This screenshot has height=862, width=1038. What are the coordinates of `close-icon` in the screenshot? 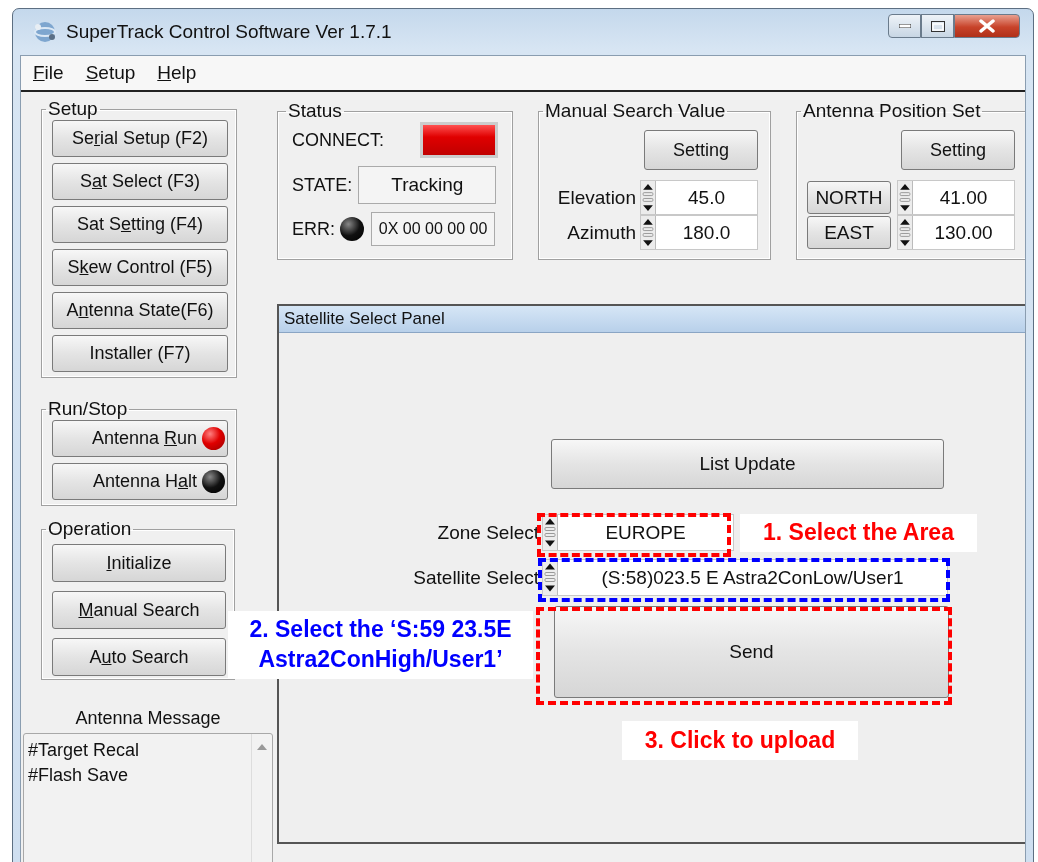 It's located at (987, 26).